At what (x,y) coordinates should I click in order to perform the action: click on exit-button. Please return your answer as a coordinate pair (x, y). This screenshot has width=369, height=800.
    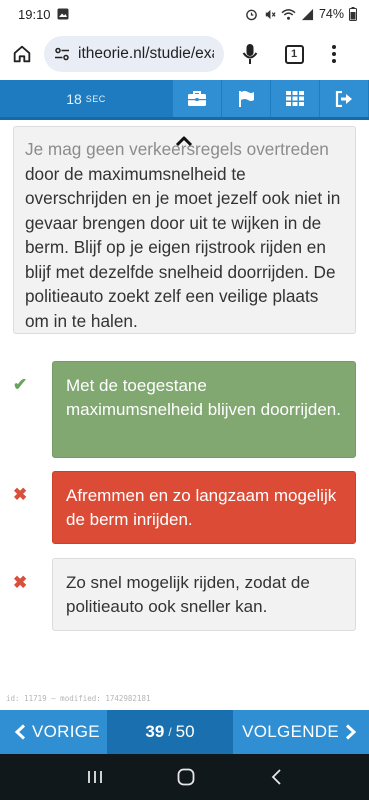
    Looking at the image, I should click on (343, 98).